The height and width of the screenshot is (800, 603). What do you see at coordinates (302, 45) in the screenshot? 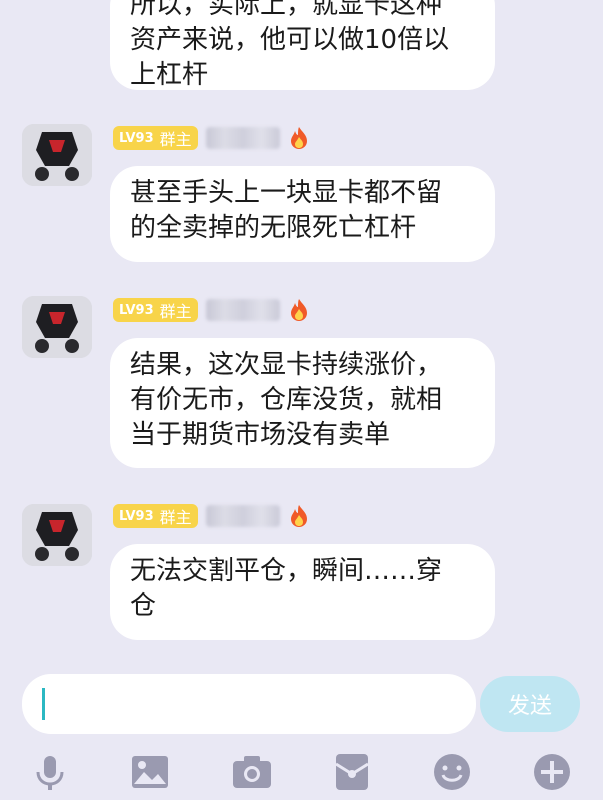
I see `message-bubble: 所以，实际上，就显卡这种 资产来说，他可以做10倍以 上杠杆` at bounding box center [302, 45].